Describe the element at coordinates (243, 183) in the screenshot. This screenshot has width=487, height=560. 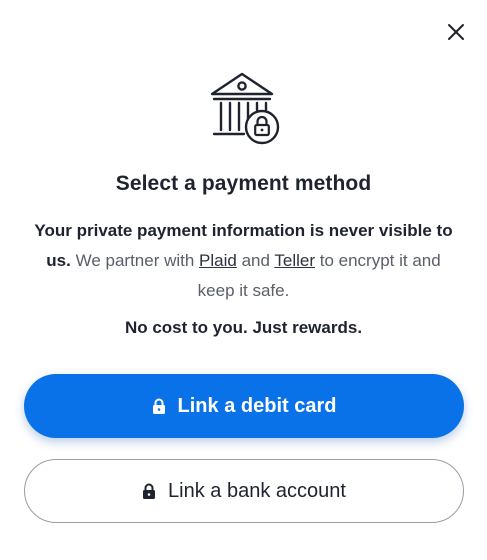
I see `dialog-title: Select a payment method` at that location.